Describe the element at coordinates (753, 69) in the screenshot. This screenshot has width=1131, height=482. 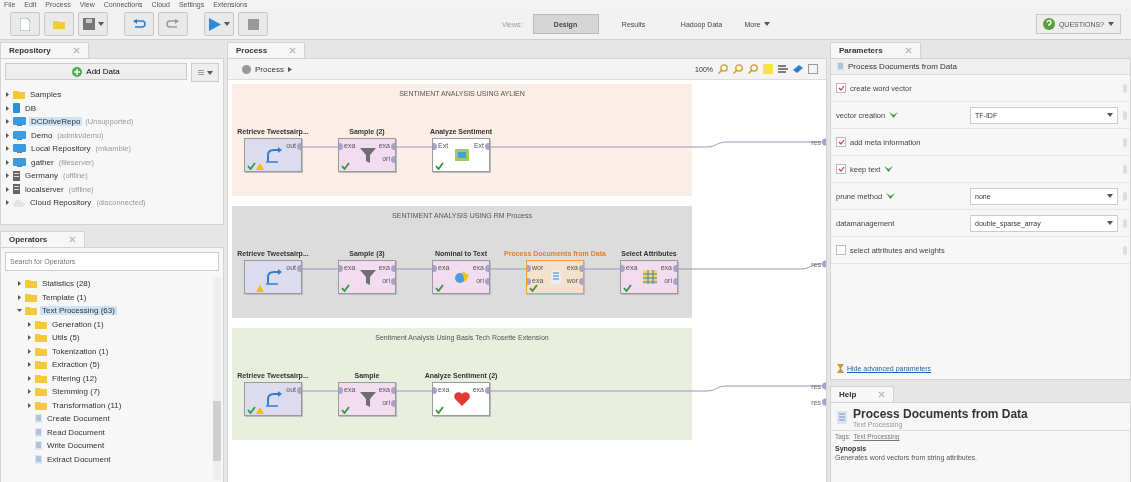
I see `zoom-reset-icon` at that location.